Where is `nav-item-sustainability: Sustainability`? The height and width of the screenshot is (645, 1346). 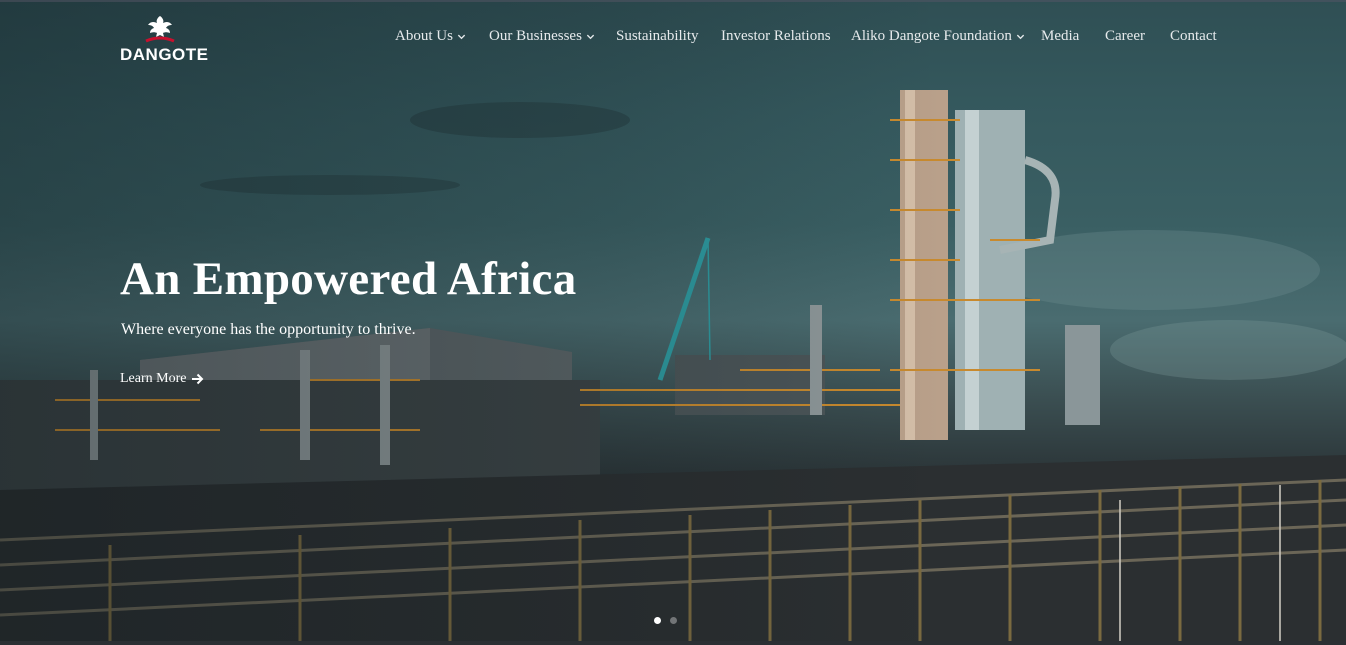
nav-item-sustainability: Sustainability is located at coordinates (657, 36).